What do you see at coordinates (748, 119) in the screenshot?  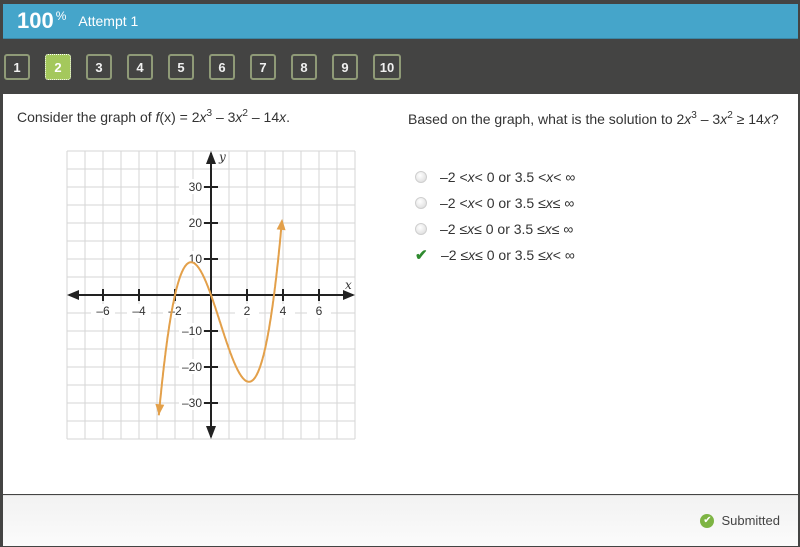 I see `stem-text: ≥ 14` at bounding box center [748, 119].